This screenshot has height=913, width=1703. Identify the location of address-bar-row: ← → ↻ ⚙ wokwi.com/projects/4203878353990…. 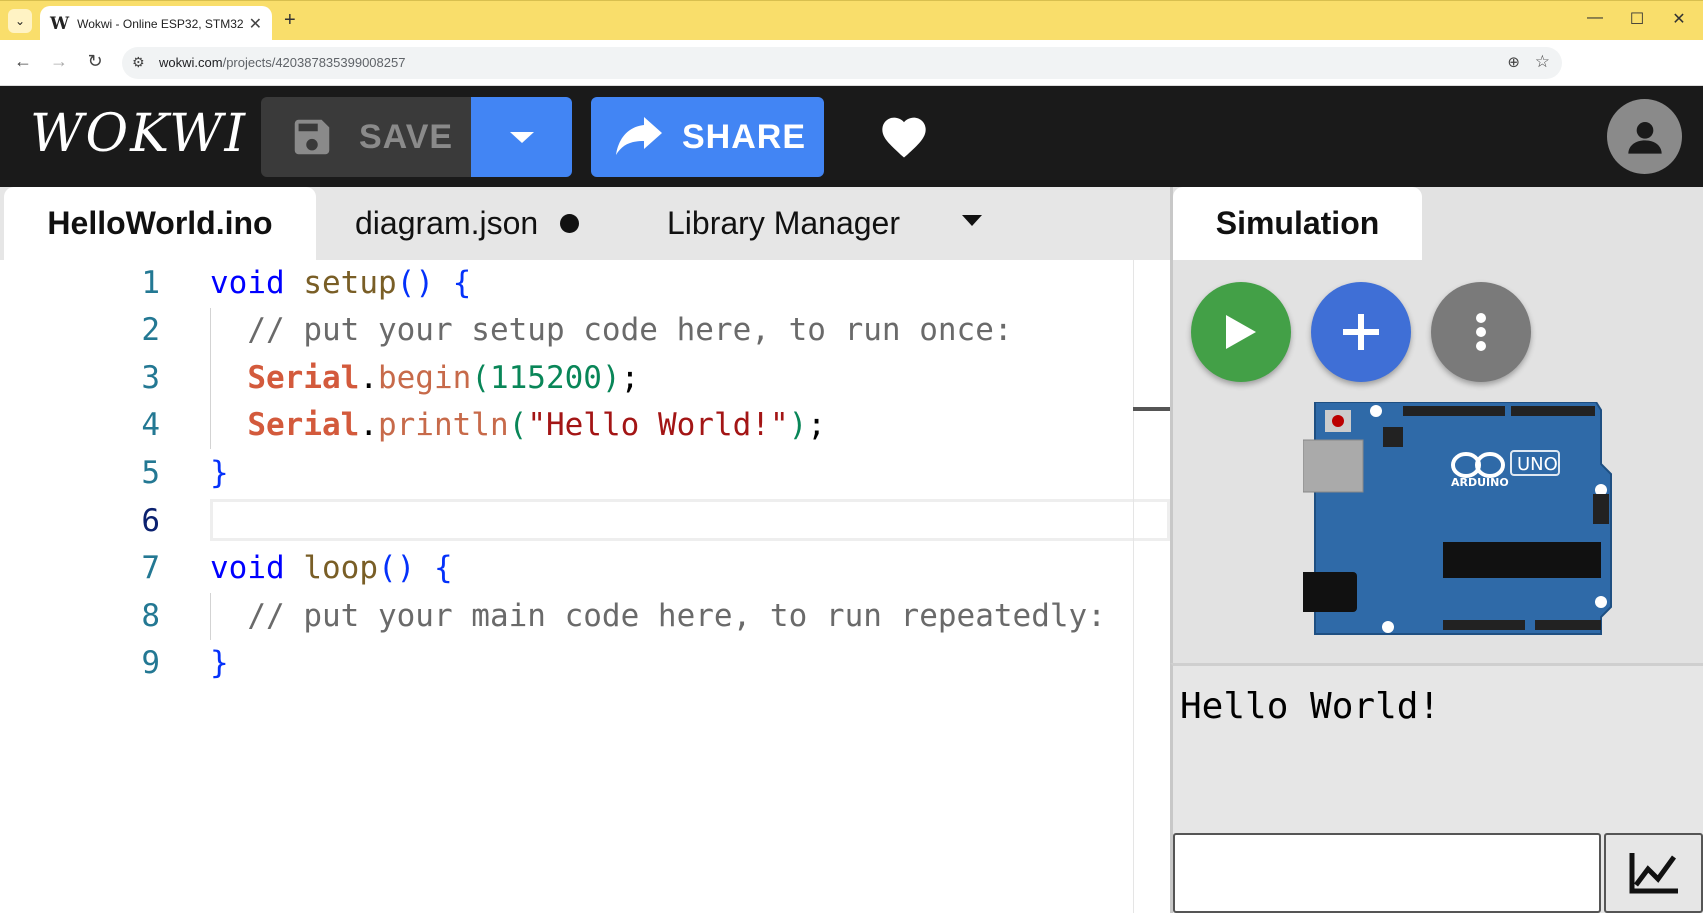
(851, 76).